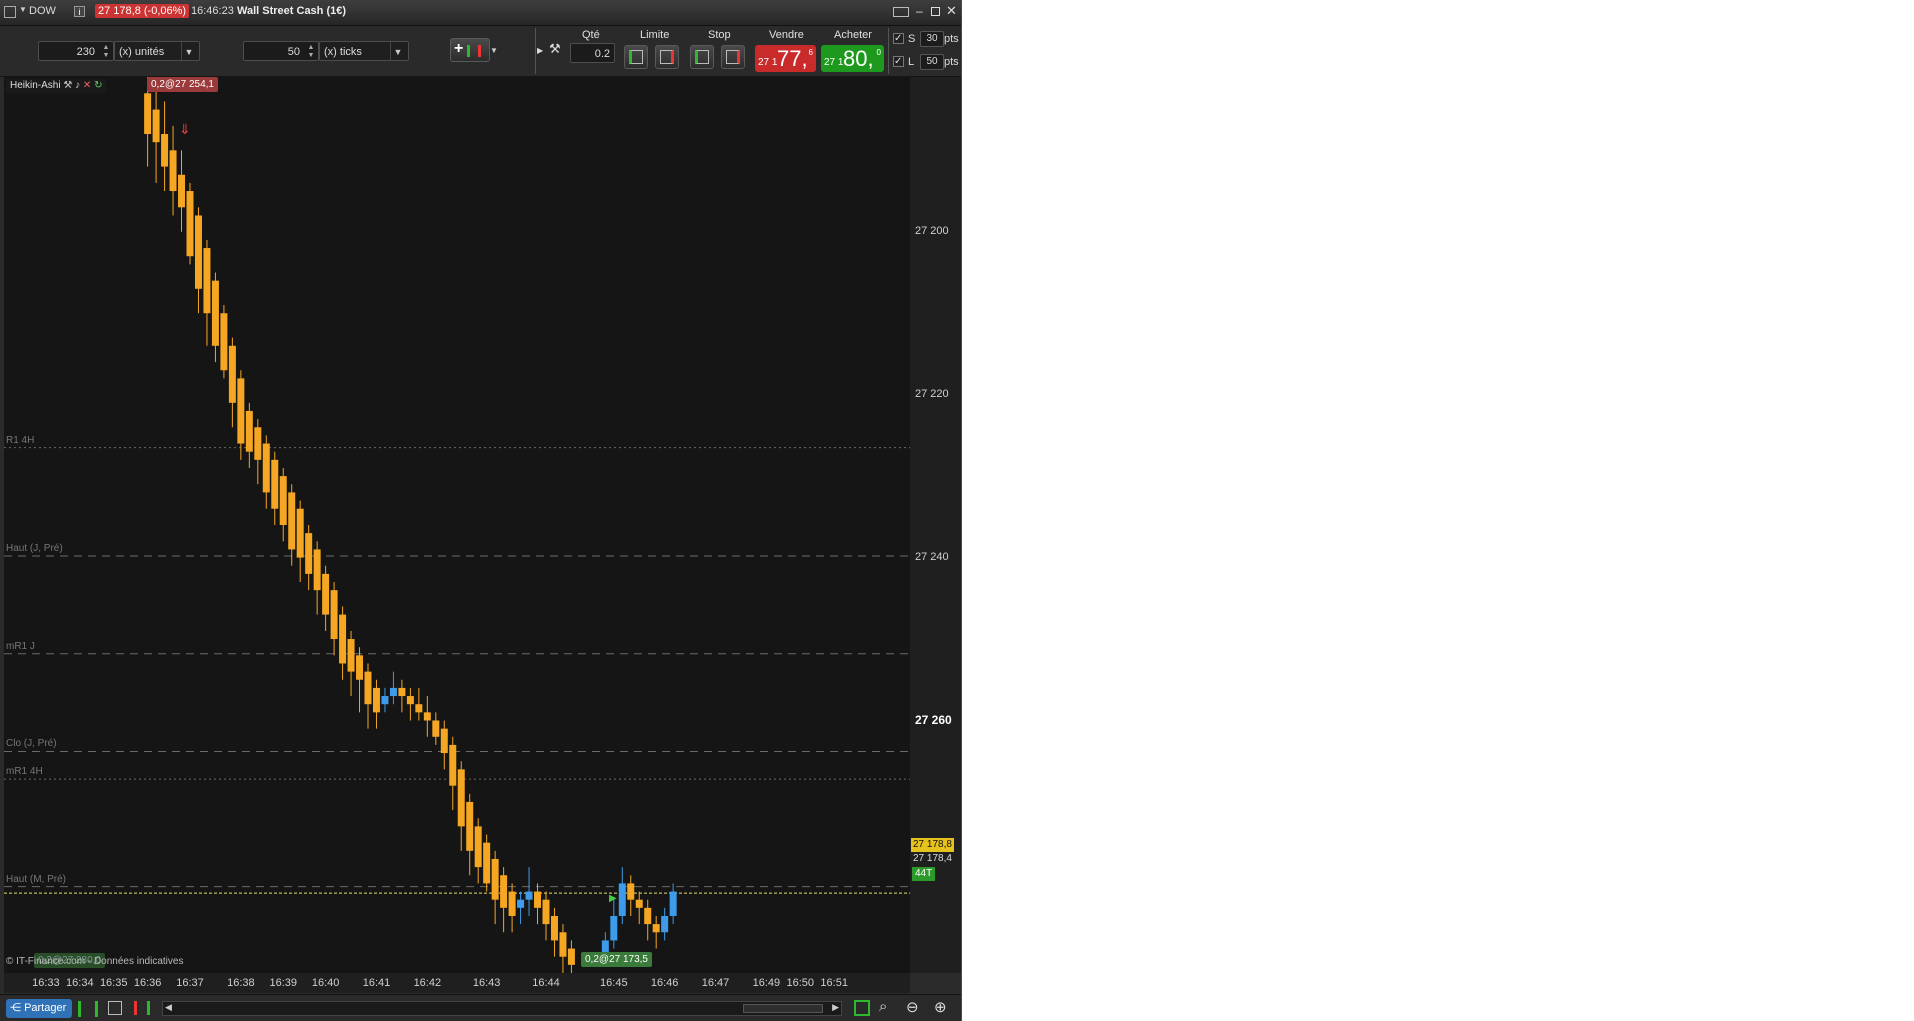  I want to click on price-tick-label: 27 260, so click(933, 720).